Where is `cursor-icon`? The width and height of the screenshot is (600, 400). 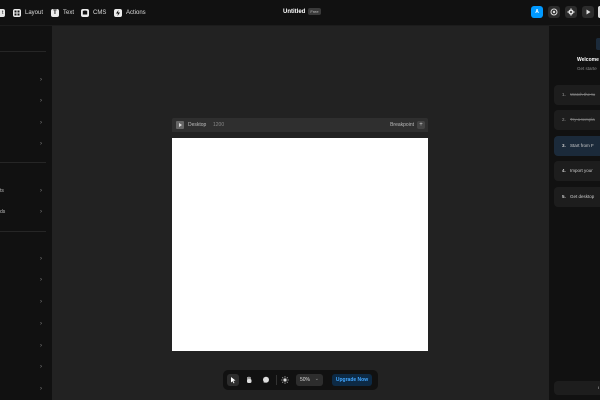 cursor-icon is located at coordinates (233, 380).